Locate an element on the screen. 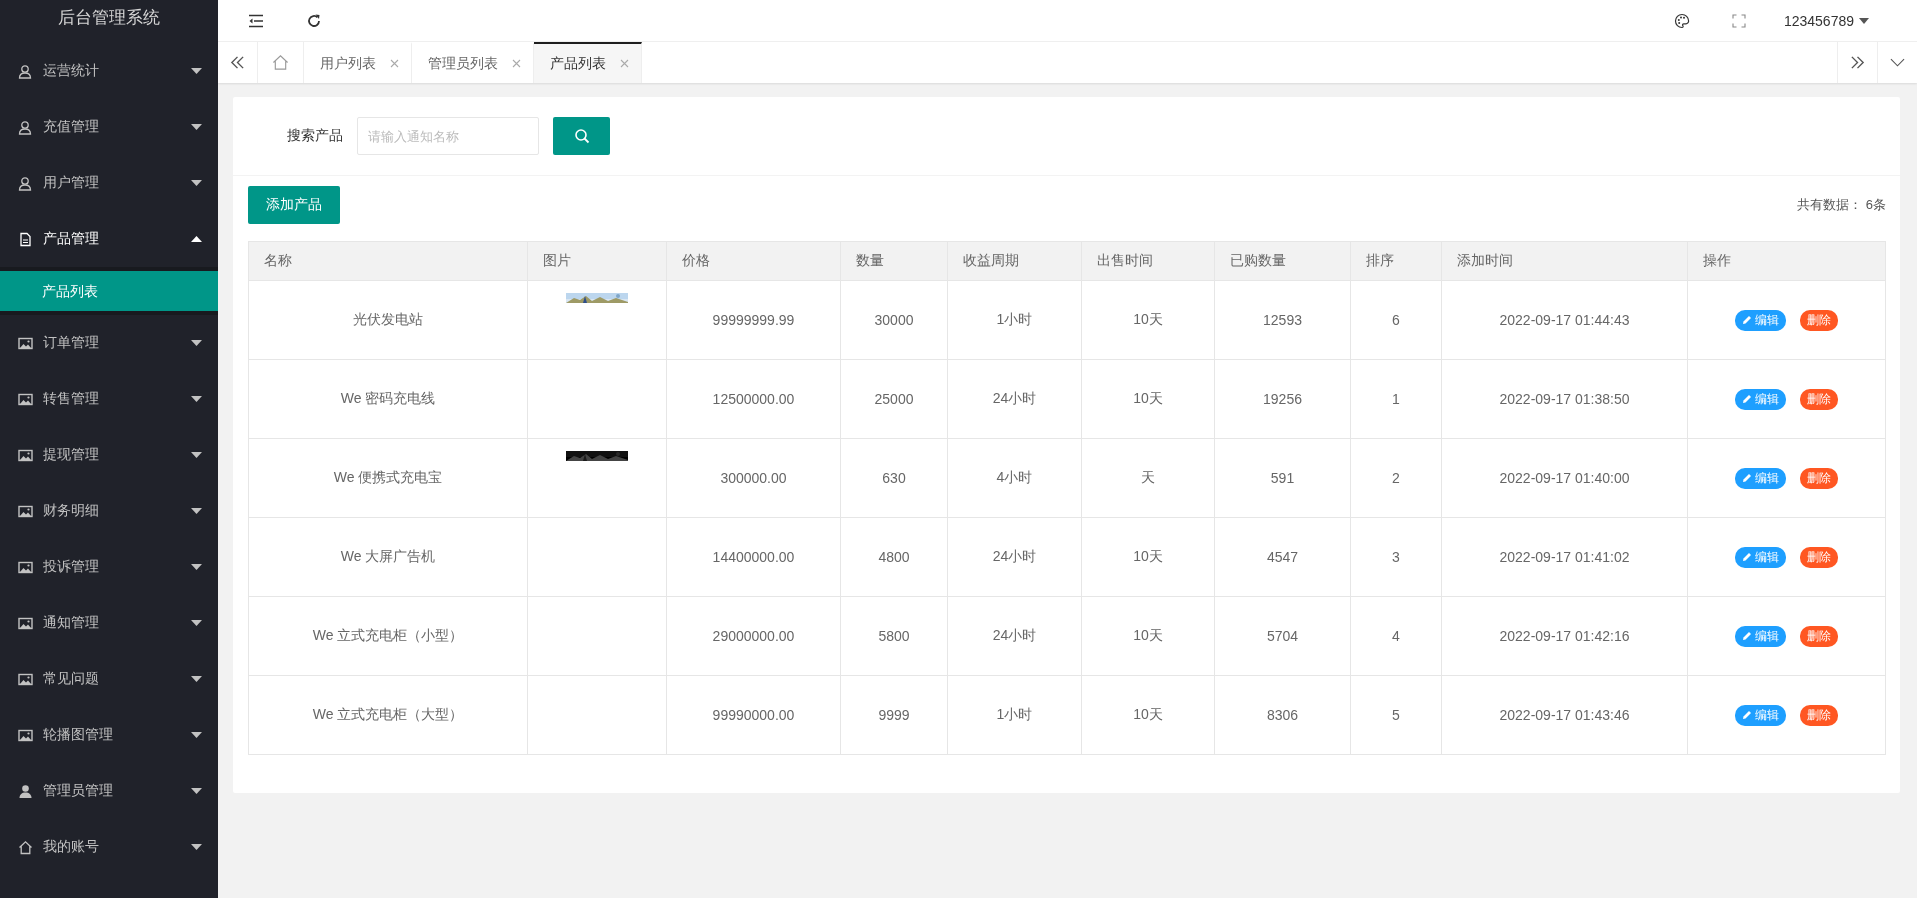  palette-icon is located at coordinates (1681, 20).